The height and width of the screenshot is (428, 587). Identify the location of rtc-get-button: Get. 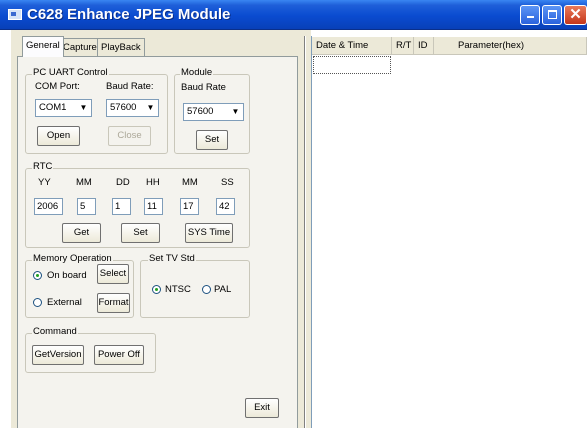
(81, 233).